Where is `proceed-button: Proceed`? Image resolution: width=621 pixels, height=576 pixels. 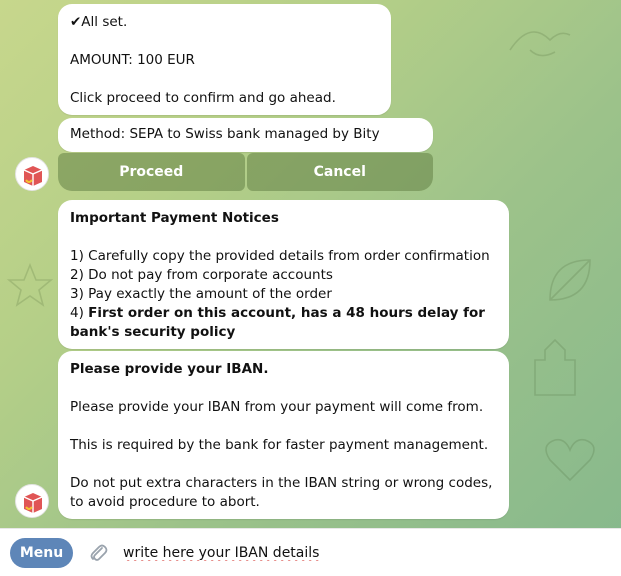 proceed-button: Proceed is located at coordinates (151, 172).